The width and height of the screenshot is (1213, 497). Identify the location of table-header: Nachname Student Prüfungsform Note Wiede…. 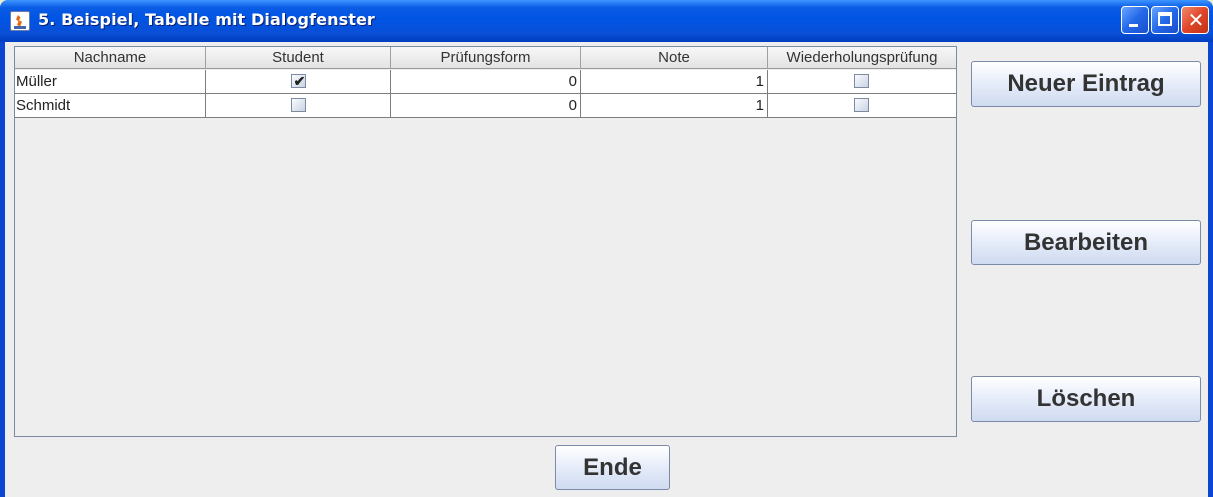
(485, 58).